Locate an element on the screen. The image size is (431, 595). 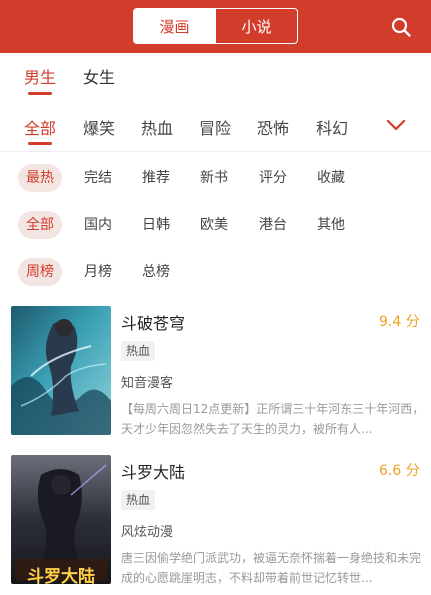
category-action: 热血 is located at coordinates (157, 127).